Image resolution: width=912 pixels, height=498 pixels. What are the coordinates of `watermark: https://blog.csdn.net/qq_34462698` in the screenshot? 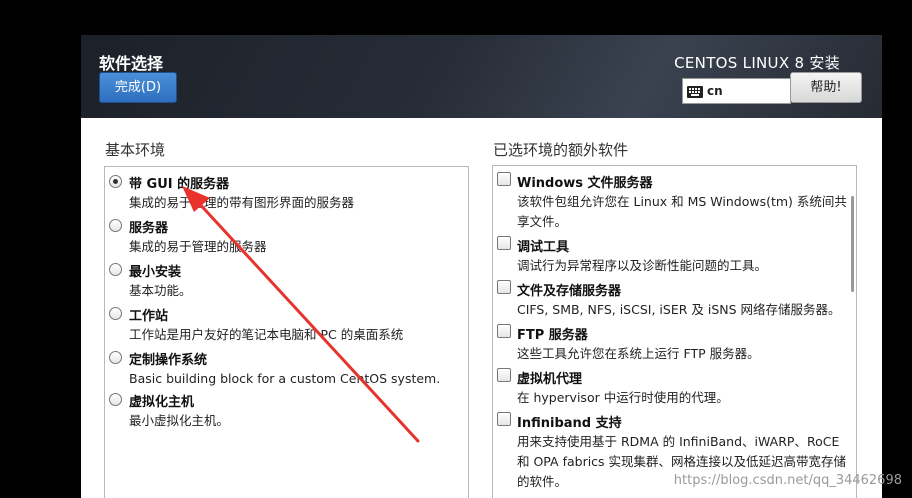 It's located at (787, 480).